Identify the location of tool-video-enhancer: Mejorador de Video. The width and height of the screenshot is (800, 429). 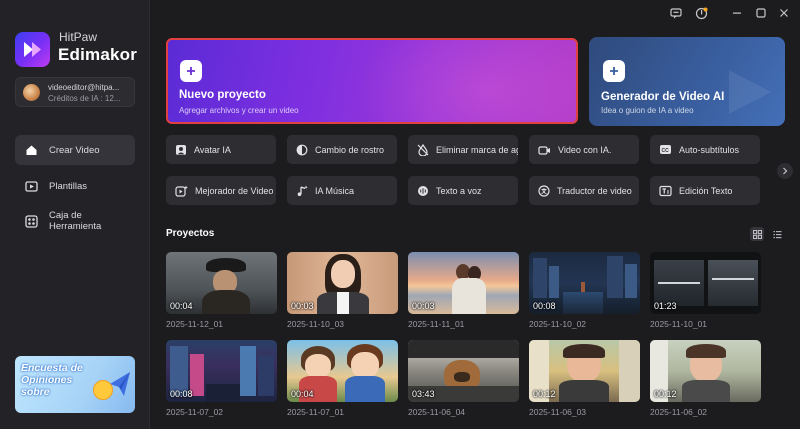
(221, 190).